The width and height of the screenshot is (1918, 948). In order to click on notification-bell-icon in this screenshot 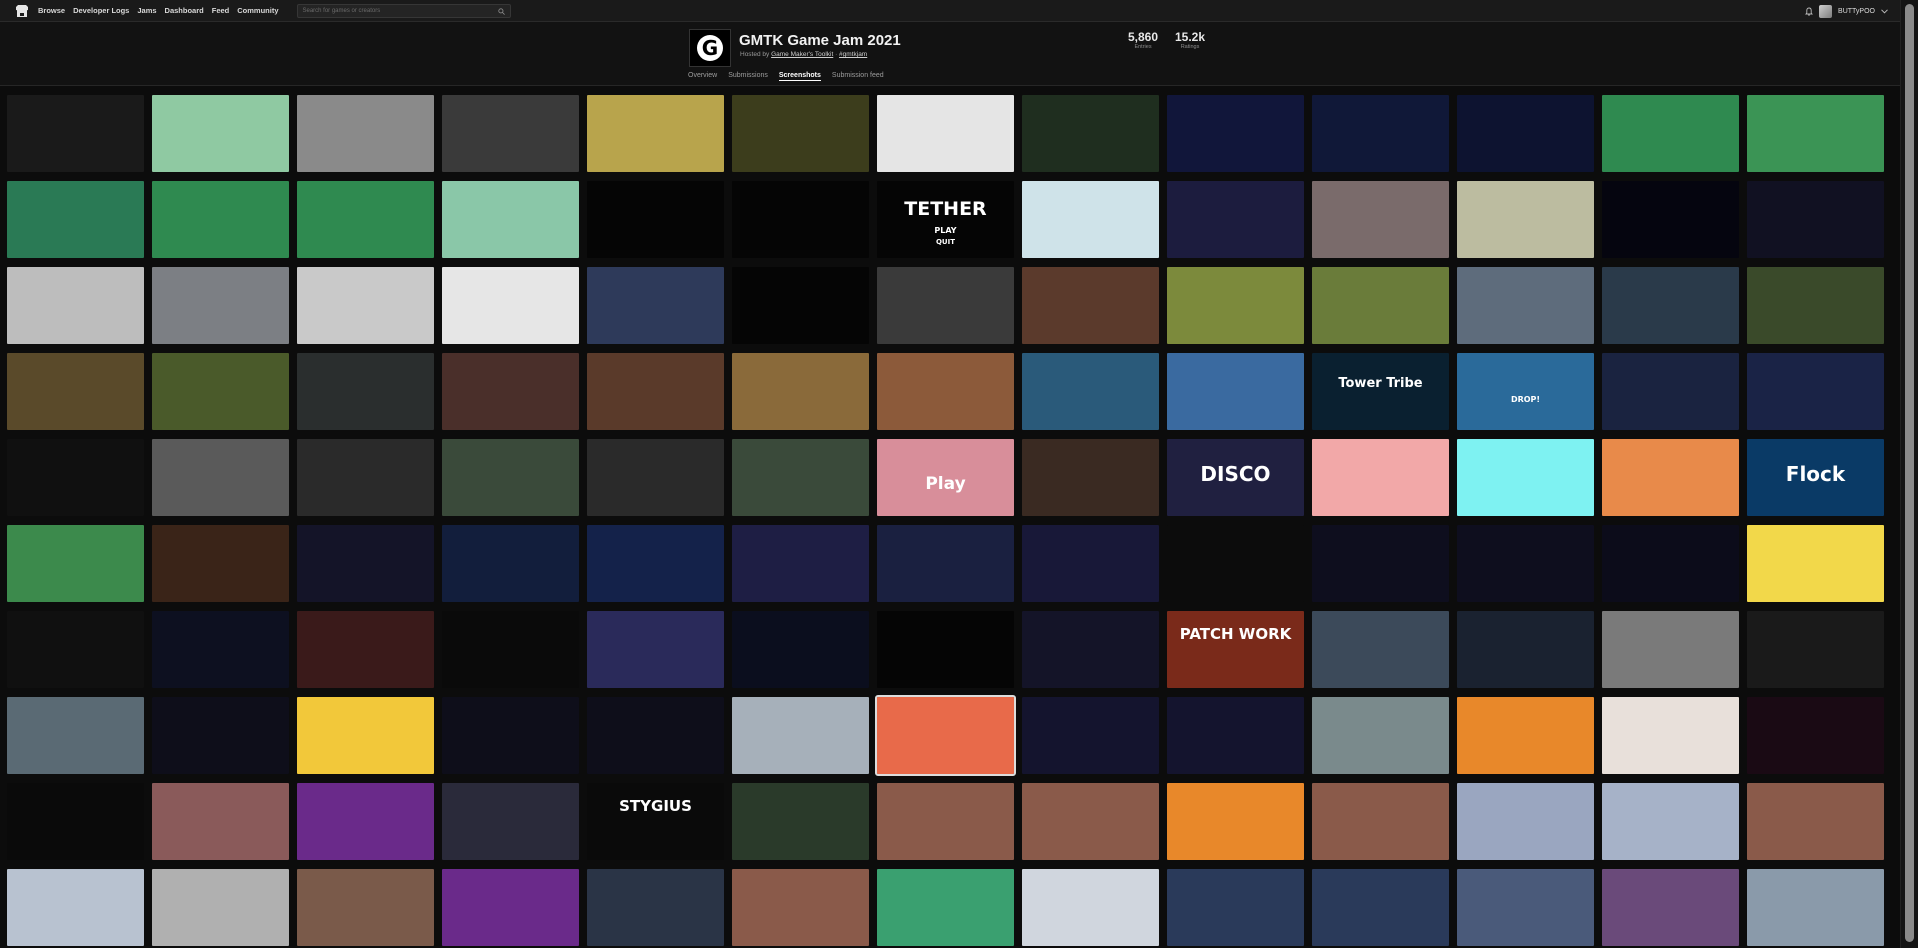, I will do `click(1809, 11)`.